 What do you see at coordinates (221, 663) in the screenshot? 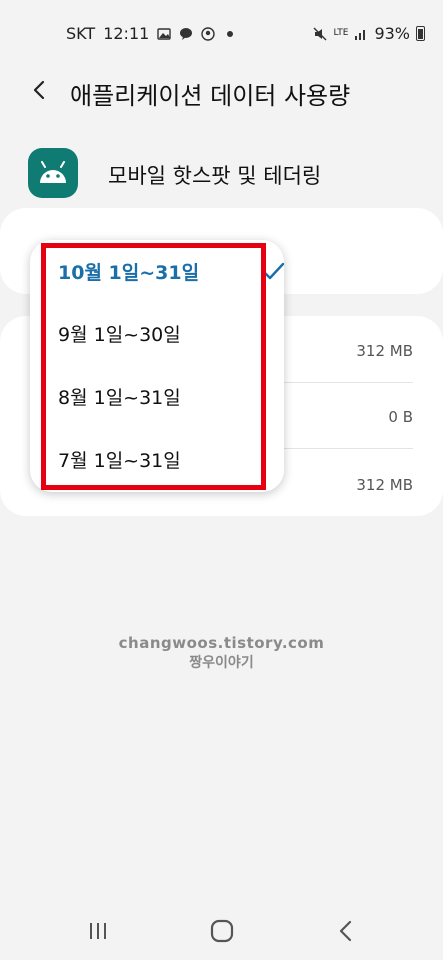
I see `watermark-name: 짱우이야기` at bounding box center [221, 663].